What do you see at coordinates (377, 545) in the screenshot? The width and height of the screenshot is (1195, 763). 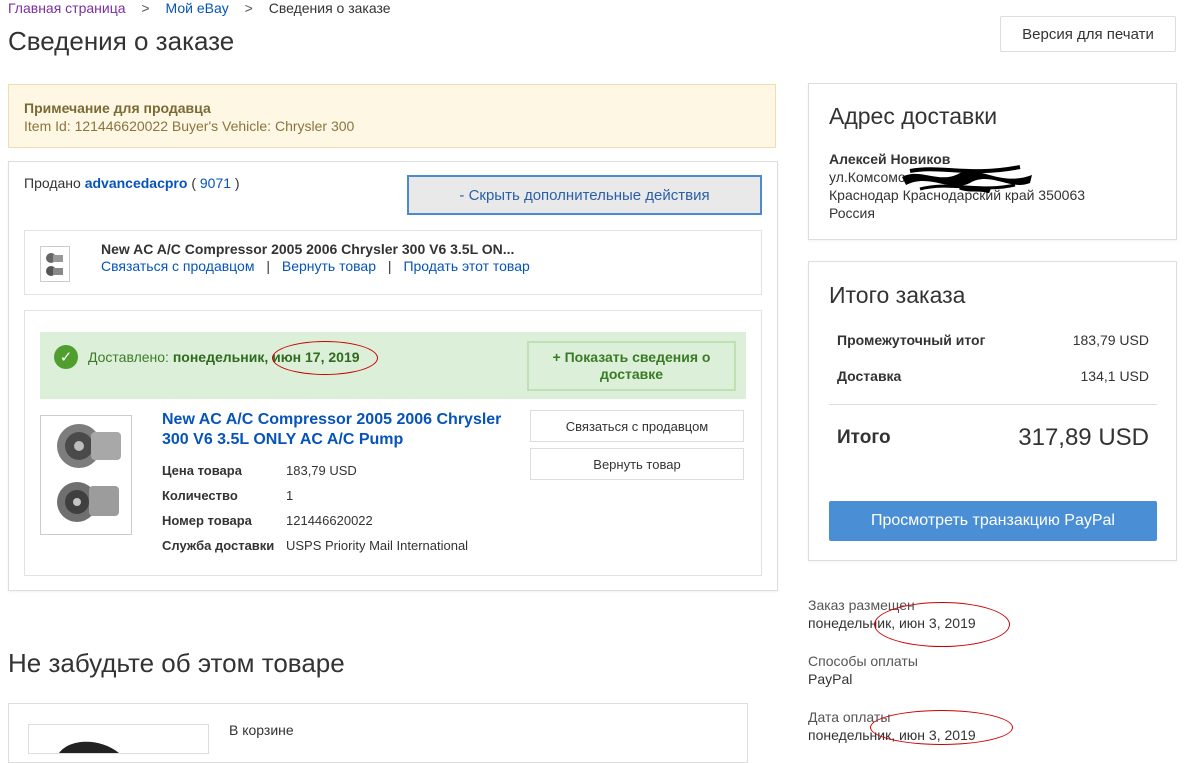 I see `detail-value: USPS Priority Mail International` at bounding box center [377, 545].